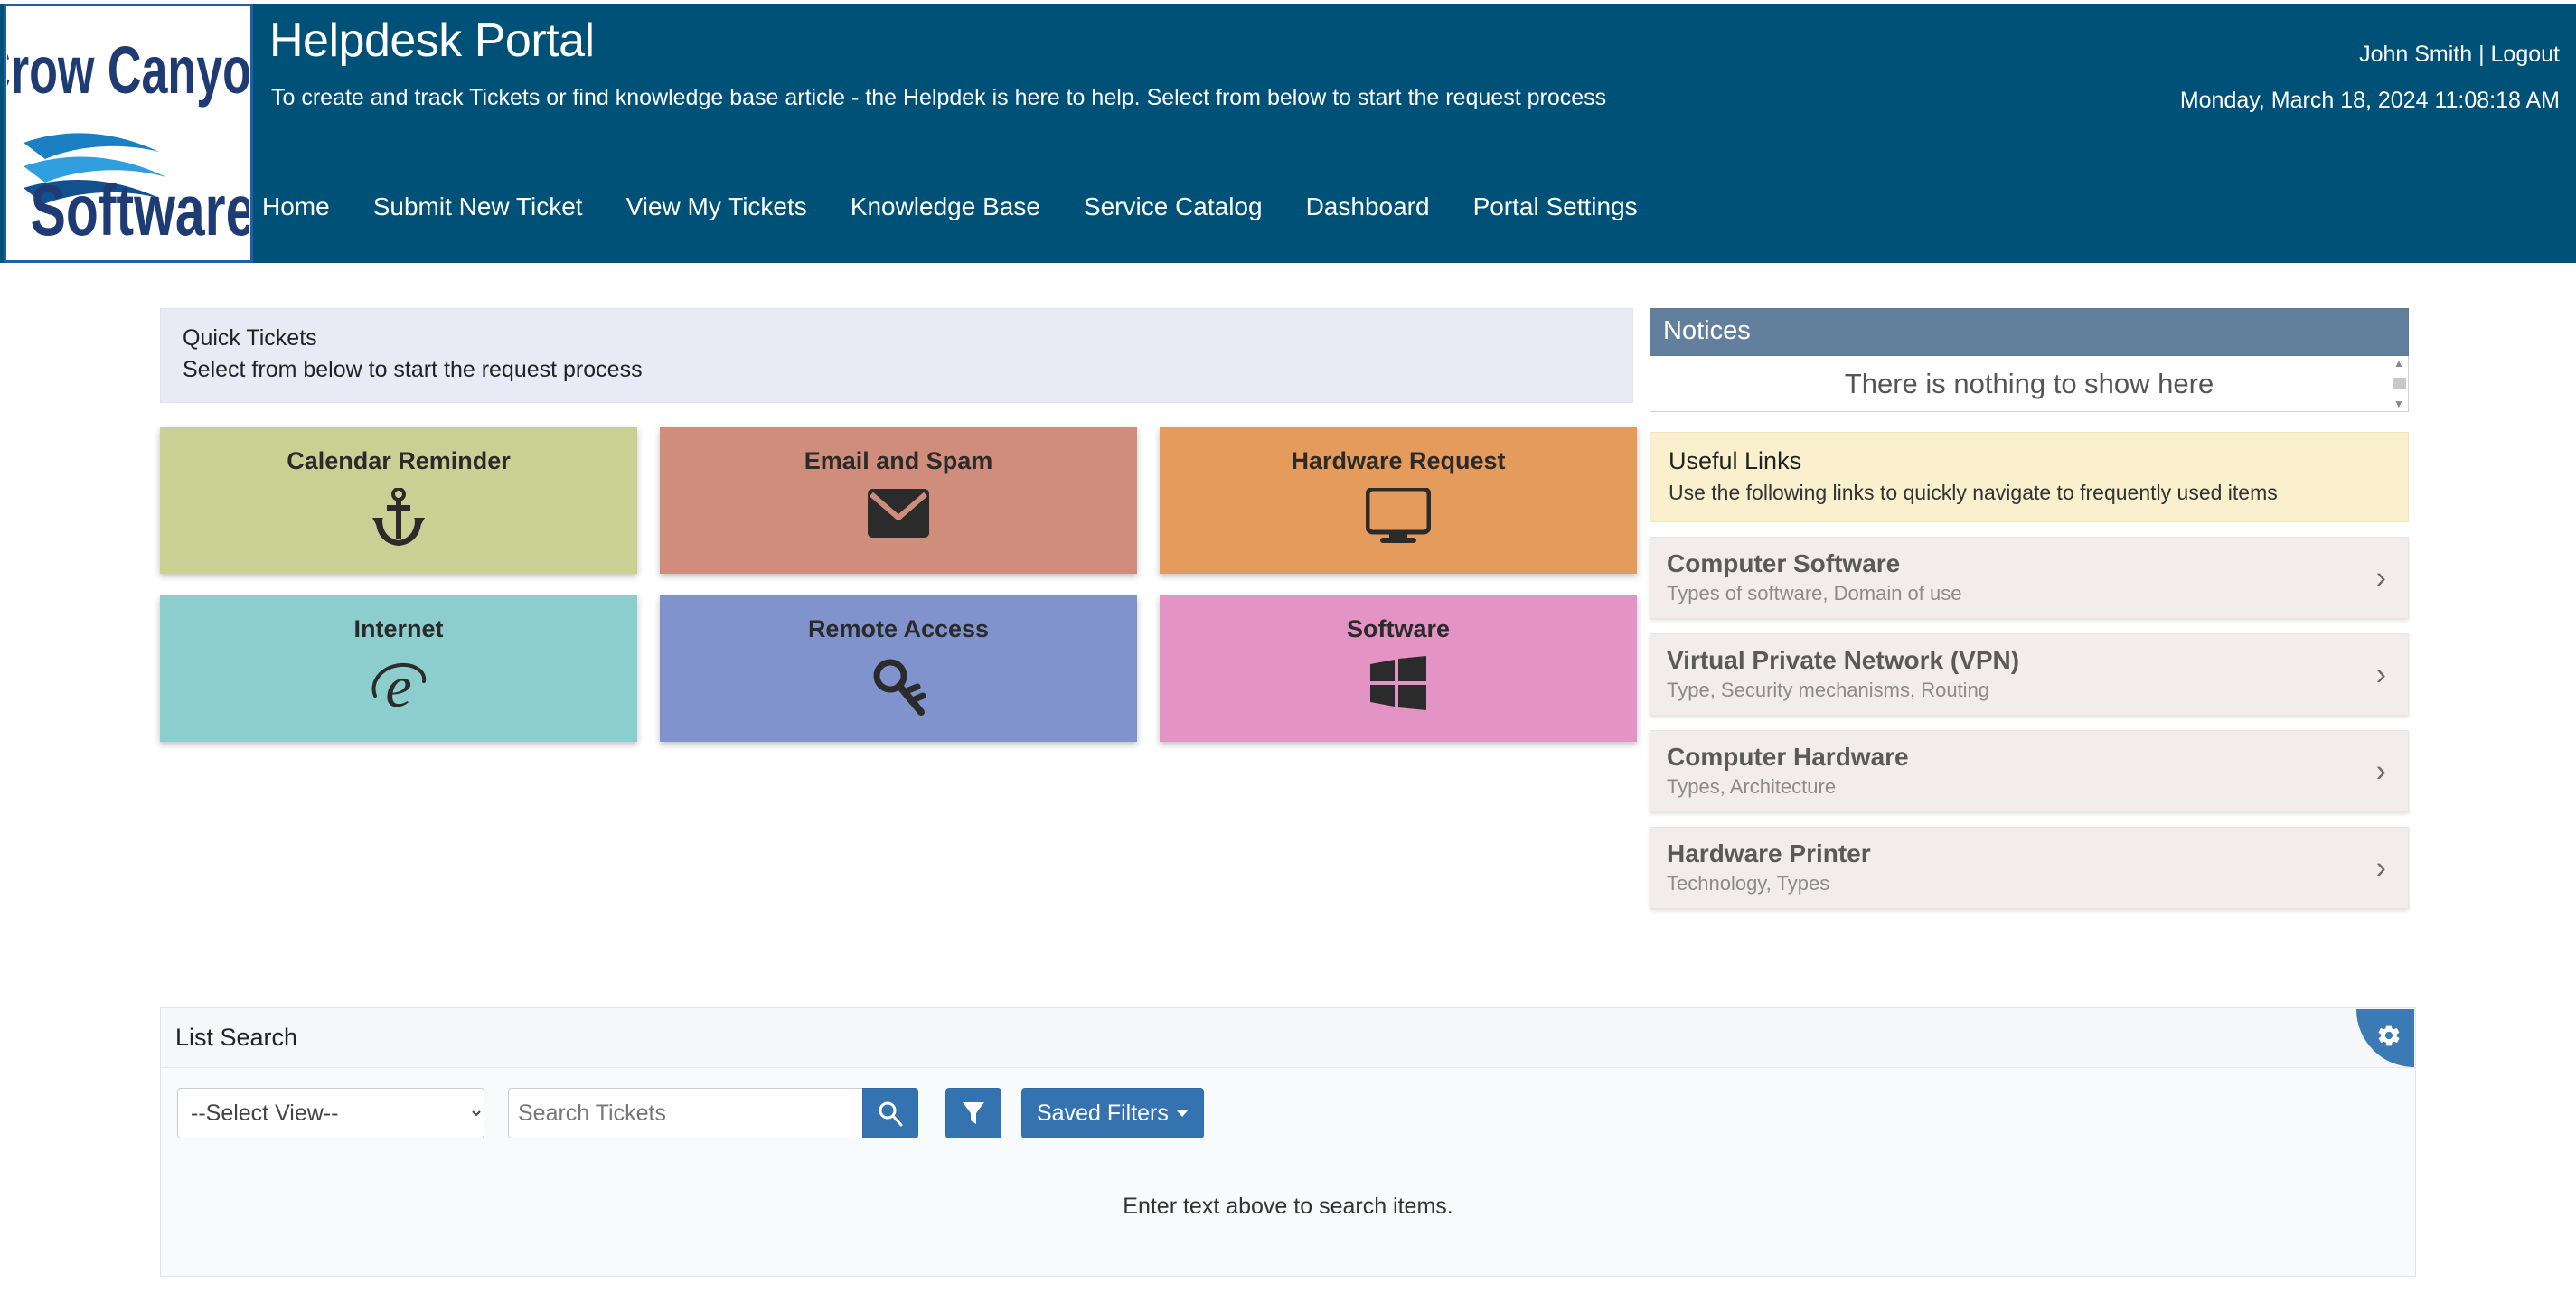 The image size is (2576, 1293). I want to click on user-info: John Smith | Logout, so click(2459, 55).